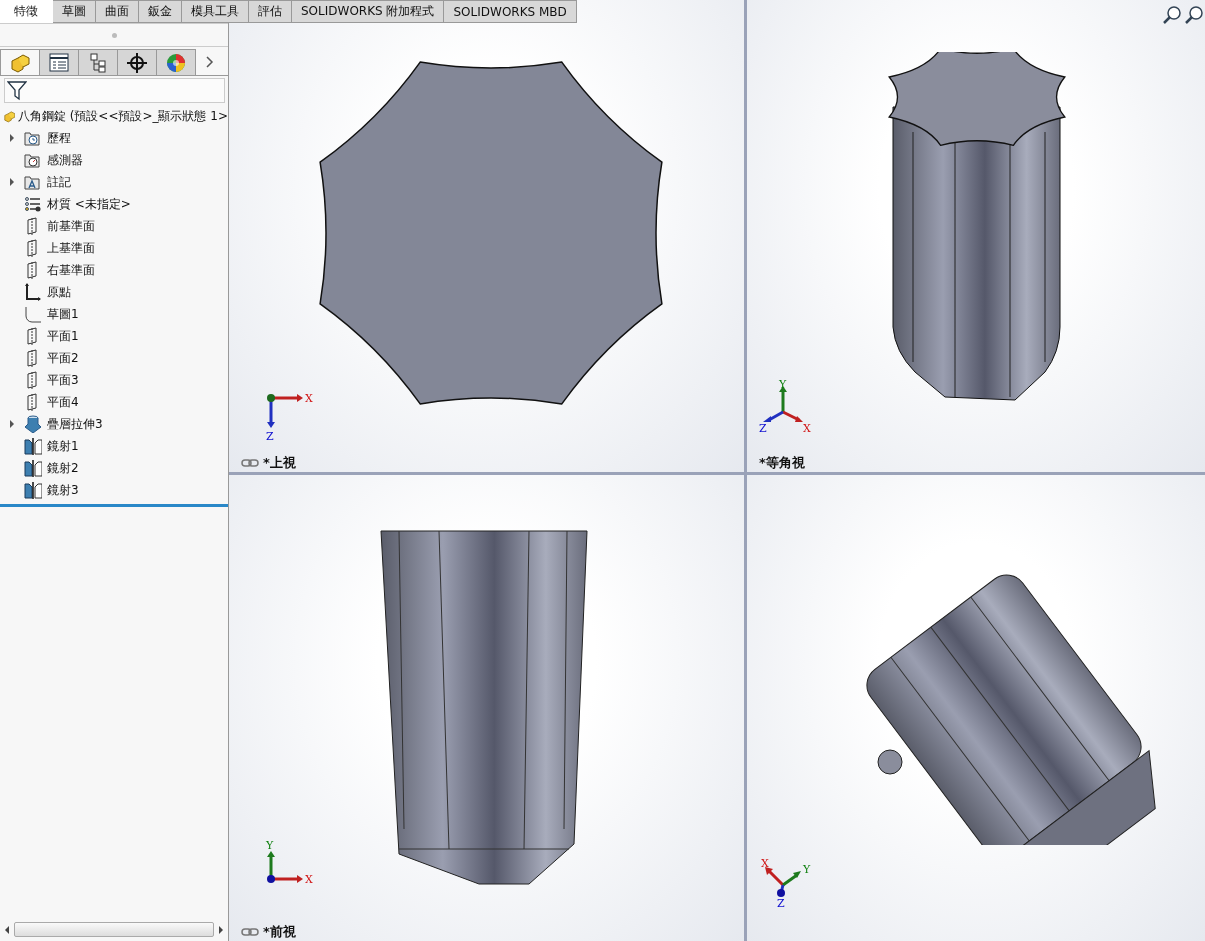 This screenshot has height=941, width=1205. Describe the element at coordinates (209, 62) in the screenshot. I see `chevron-right-icon` at that location.